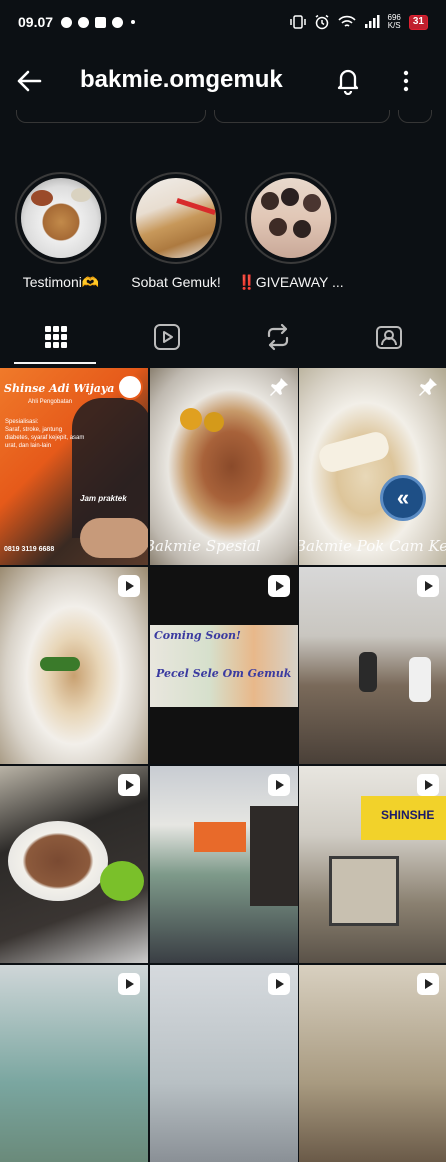 This screenshot has width=446, height=1162. Describe the element at coordinates (34, 430) in the screenshot. I see `flyer-line: Saraf, stroke, jantung` at that location.